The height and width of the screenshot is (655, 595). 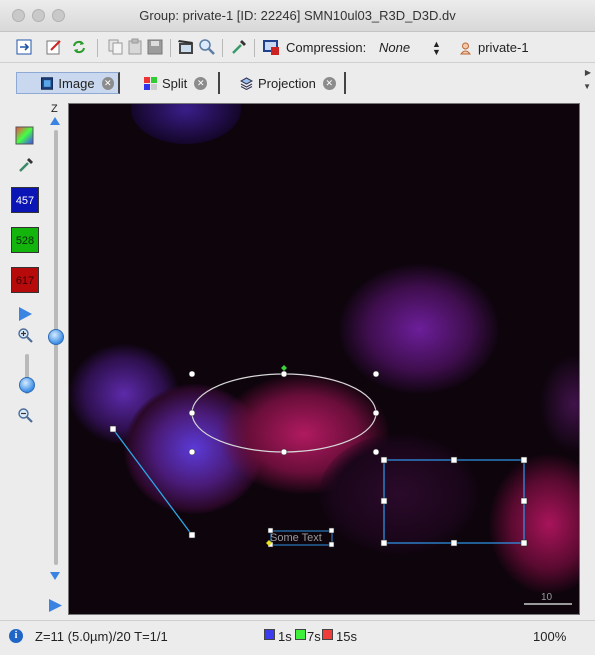 I want to click on color-picker-icon, so click(x=26, y=165).